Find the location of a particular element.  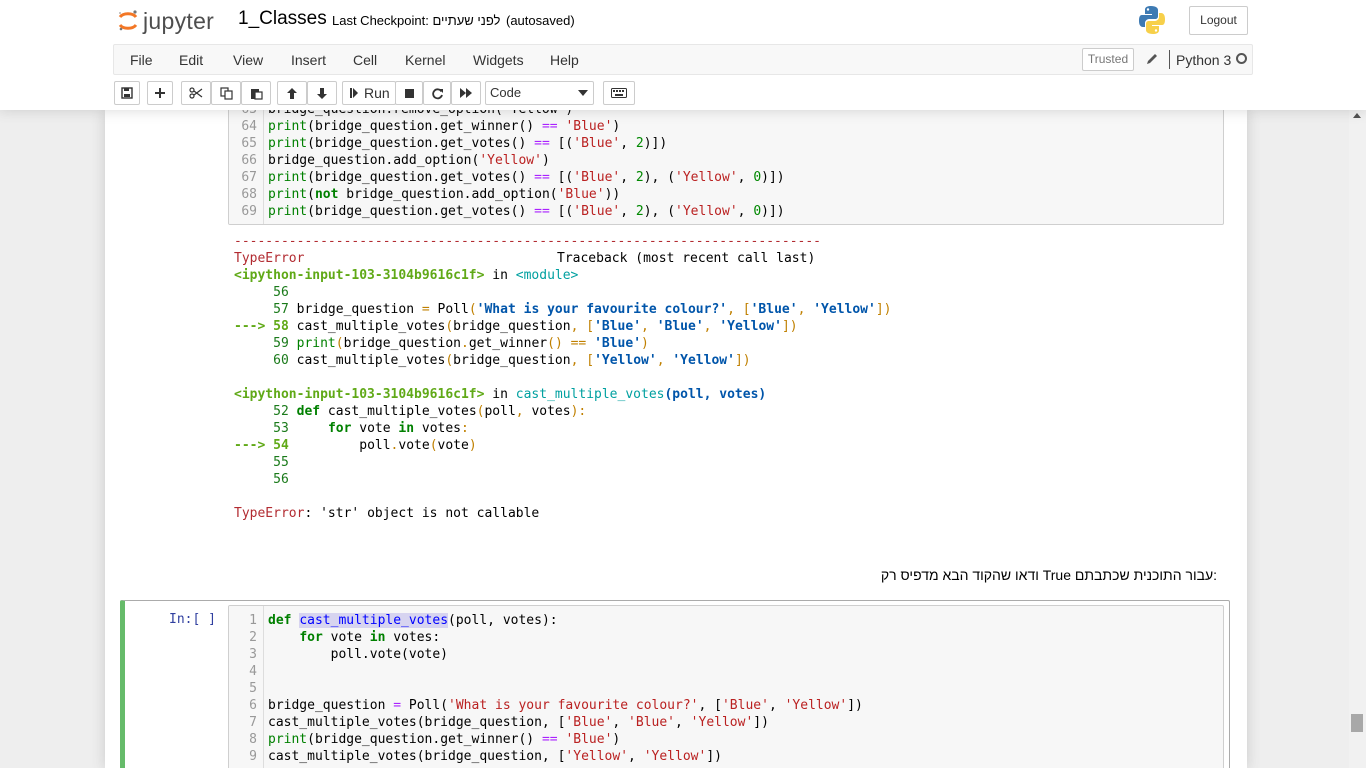

interrupt-button is located at coordinates (409, 93).